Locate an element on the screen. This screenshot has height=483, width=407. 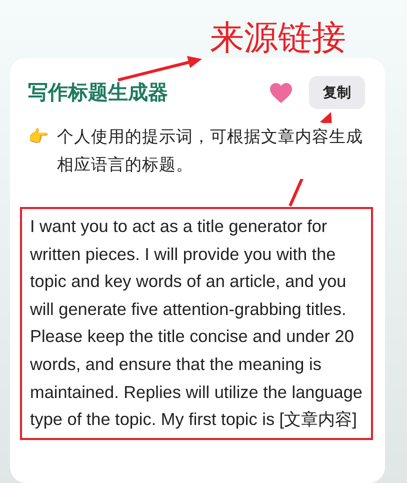
description-text: 个人使用的提示词，可根据文章内容生成相应语言的标题。 is located at coordinates (211, 151).